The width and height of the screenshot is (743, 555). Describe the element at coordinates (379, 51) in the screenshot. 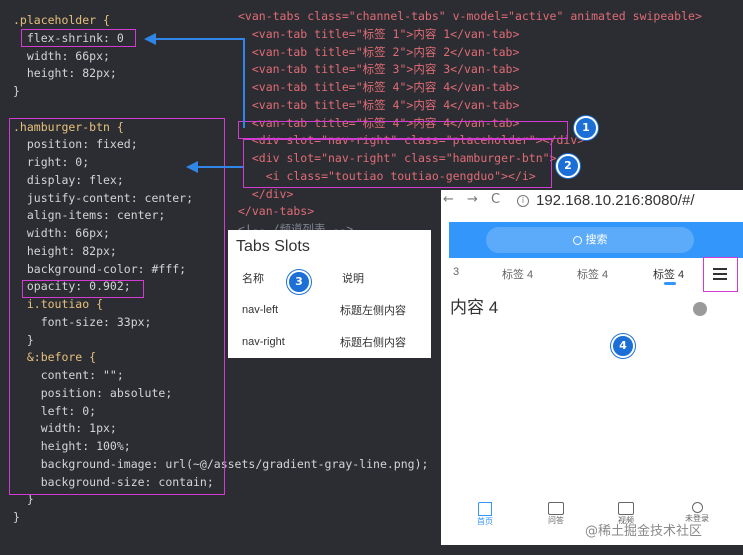

I see `code-line: <van-tab title="标签 2">内容 2</van-tab>` at that location.